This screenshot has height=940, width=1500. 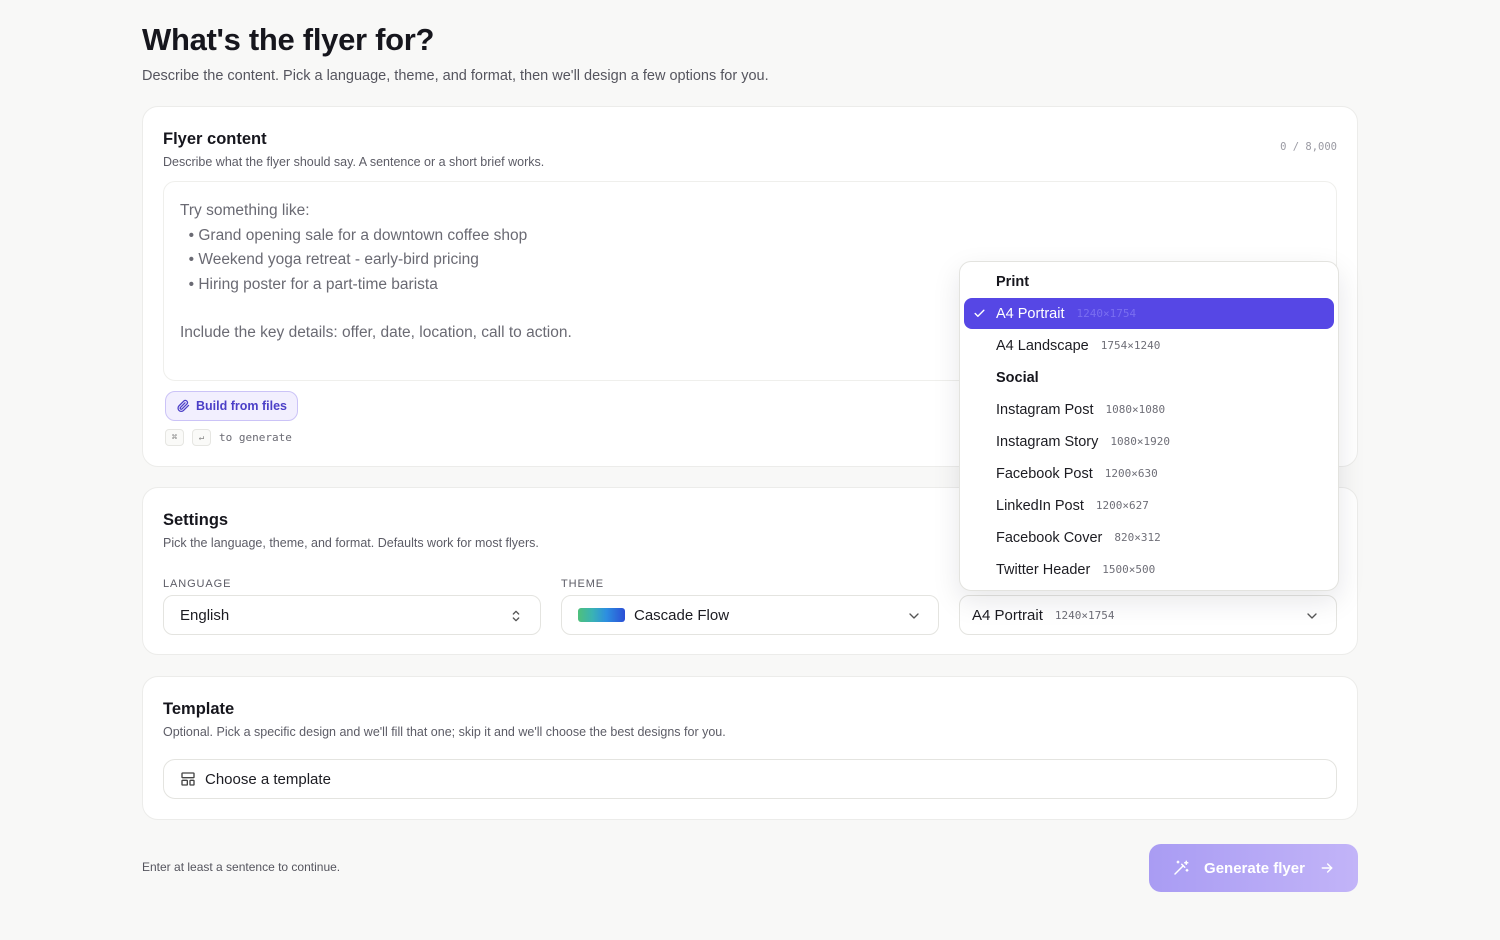 I want to click on character-counter: 0 / 8,000, so click(x=1308, y=147).